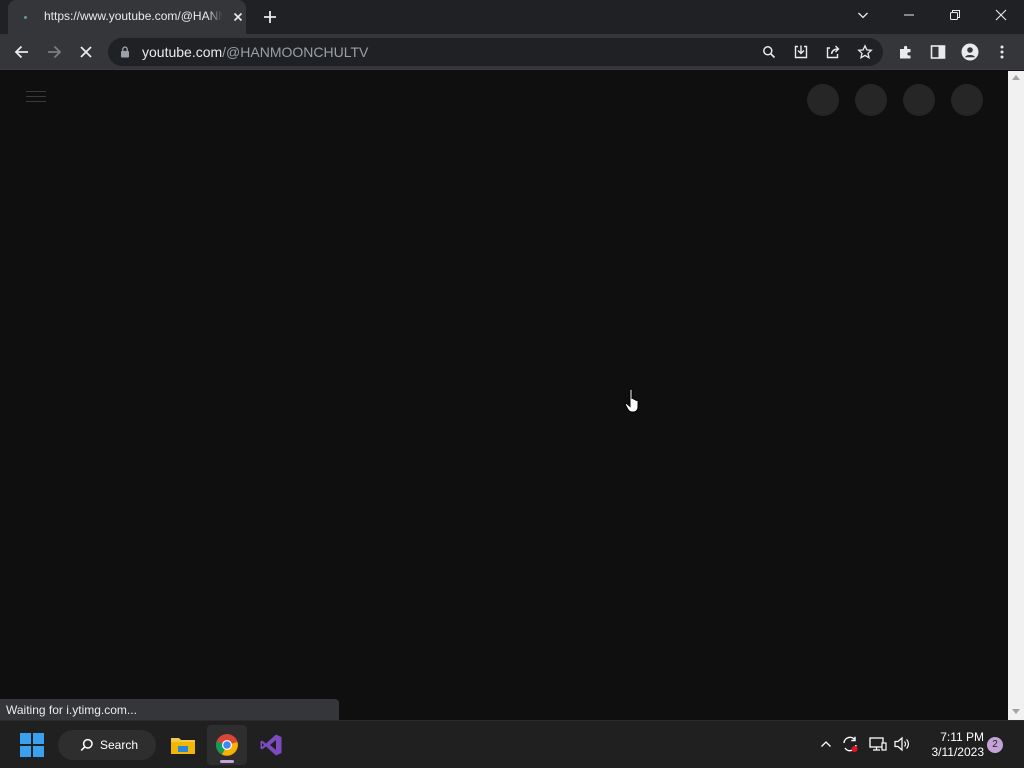 This screenshot has height=768, width=1024. I want to click on forward-arrow-icon, so click(54, 52).